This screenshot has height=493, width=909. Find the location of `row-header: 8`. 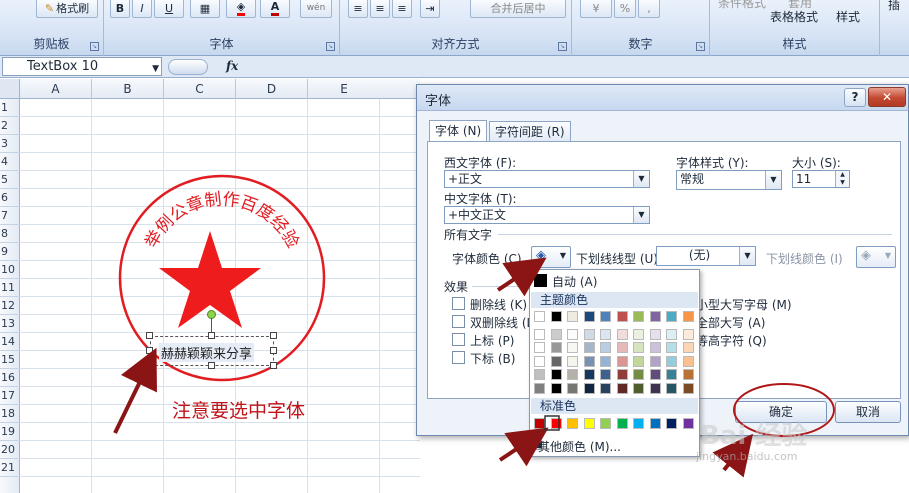

row-header: 8 is located at coordinates (10, 234).